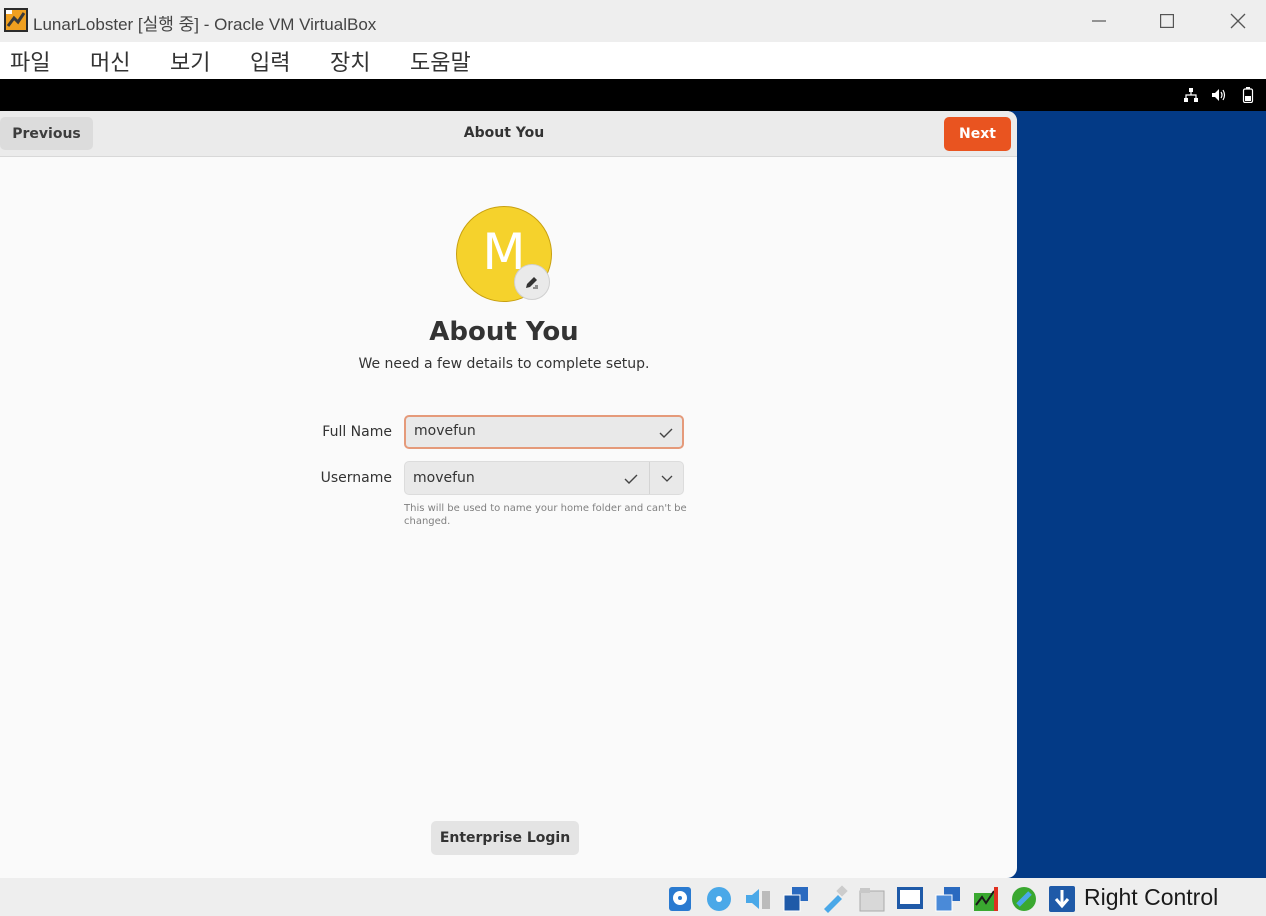 The image size is (1266, 916). What do you see at coordinates (1248, 95) in the screenshot?
I see `battery-icon` at bounding box center [1248, 95].